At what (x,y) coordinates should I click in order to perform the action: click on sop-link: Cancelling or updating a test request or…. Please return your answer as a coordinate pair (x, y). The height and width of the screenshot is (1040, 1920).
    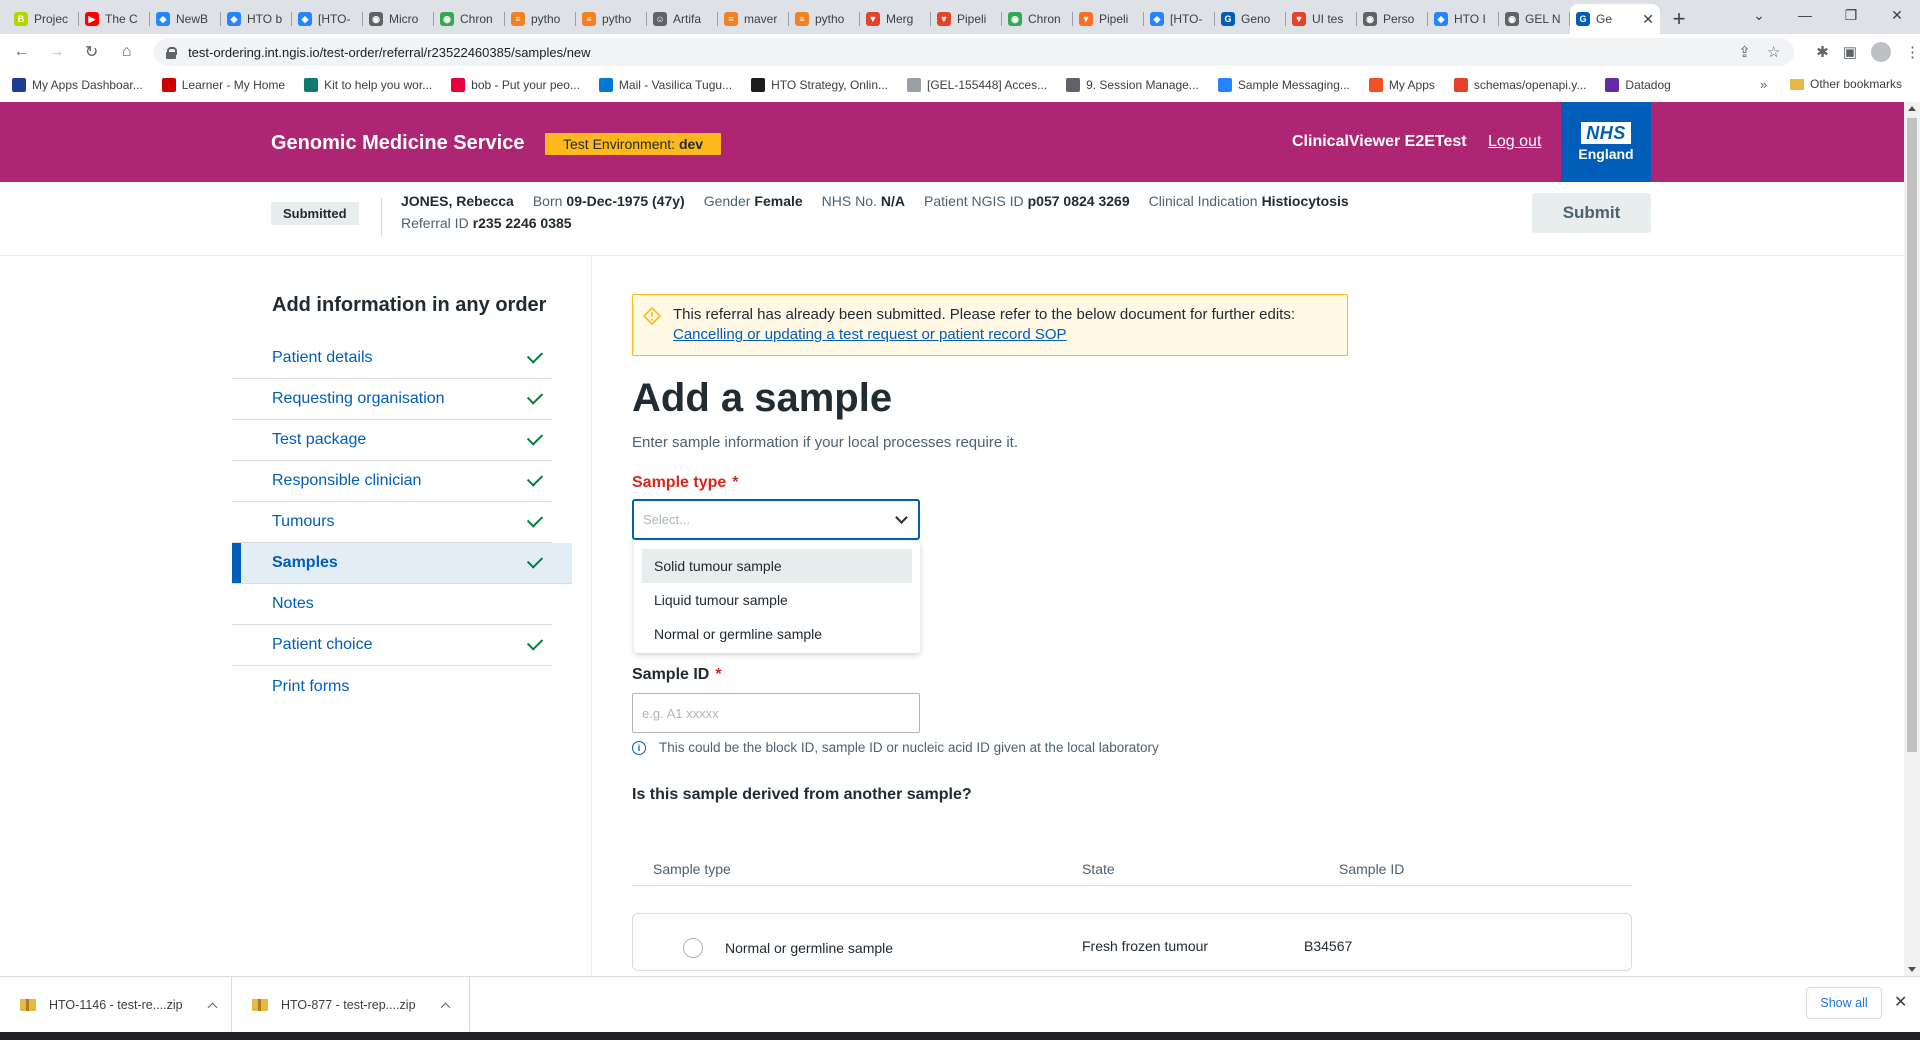
    Looking at the image, I should click on (984, 335).